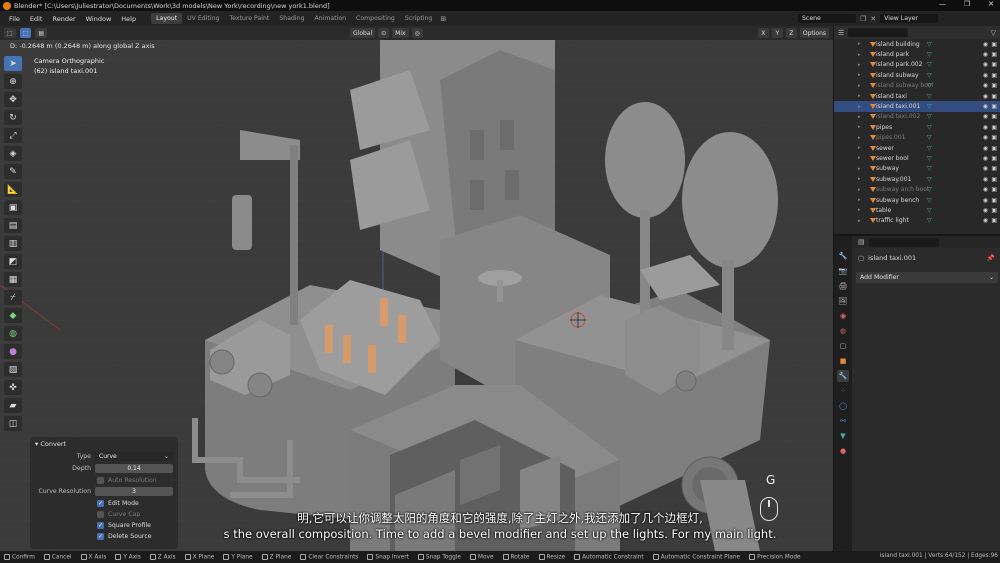  I want to click on outliner-item: ▸ island taxi.002 ▽ ◉ ▣, so click(917, 117).